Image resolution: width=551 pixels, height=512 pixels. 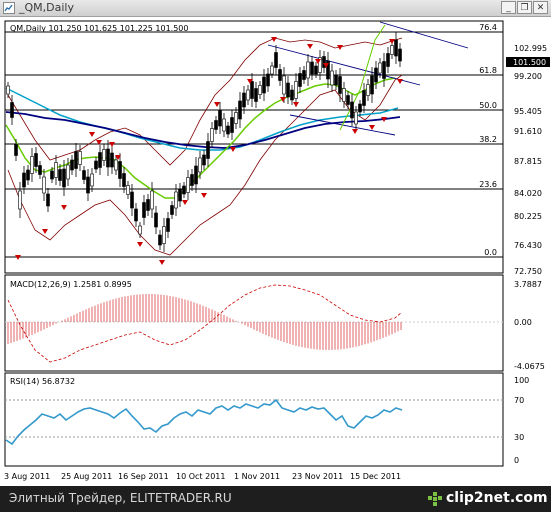 I want to click on time-label: 25 Aug 2011, so click(x=86, y=476).